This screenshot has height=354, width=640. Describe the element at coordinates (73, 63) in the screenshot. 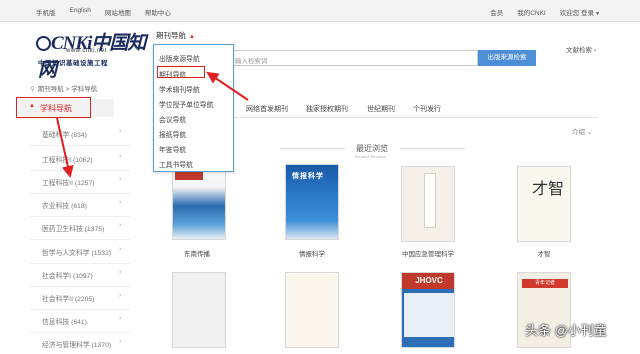

I see `logo-subtitle: 中国知识基础设施工程` at that location.